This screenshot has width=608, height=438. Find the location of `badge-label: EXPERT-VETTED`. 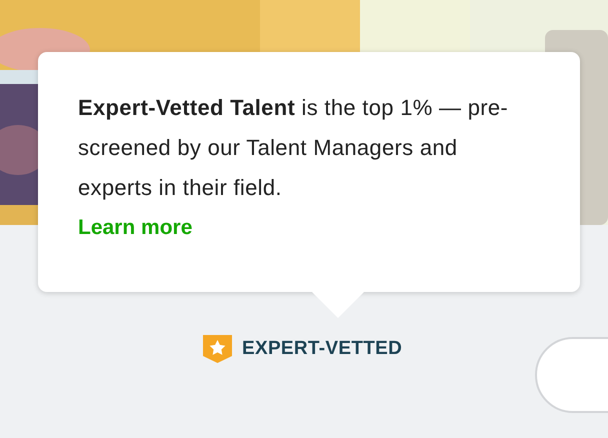

badge-label: EXPERT-VETTED is located at coordinates (322, 349).